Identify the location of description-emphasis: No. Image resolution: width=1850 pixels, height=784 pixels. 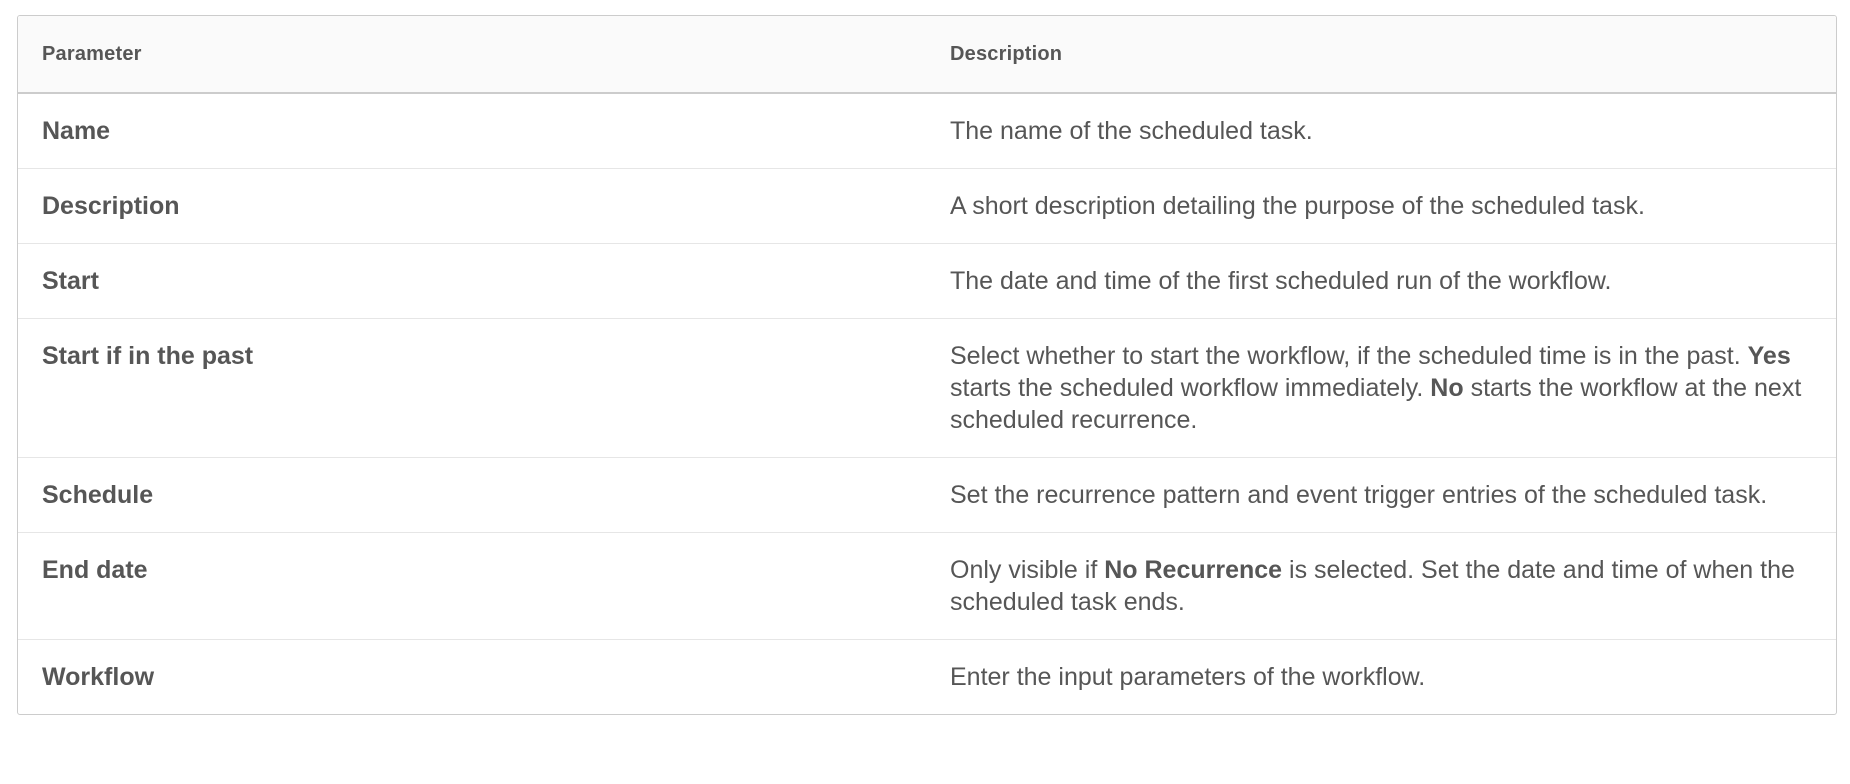
(1447, 388).